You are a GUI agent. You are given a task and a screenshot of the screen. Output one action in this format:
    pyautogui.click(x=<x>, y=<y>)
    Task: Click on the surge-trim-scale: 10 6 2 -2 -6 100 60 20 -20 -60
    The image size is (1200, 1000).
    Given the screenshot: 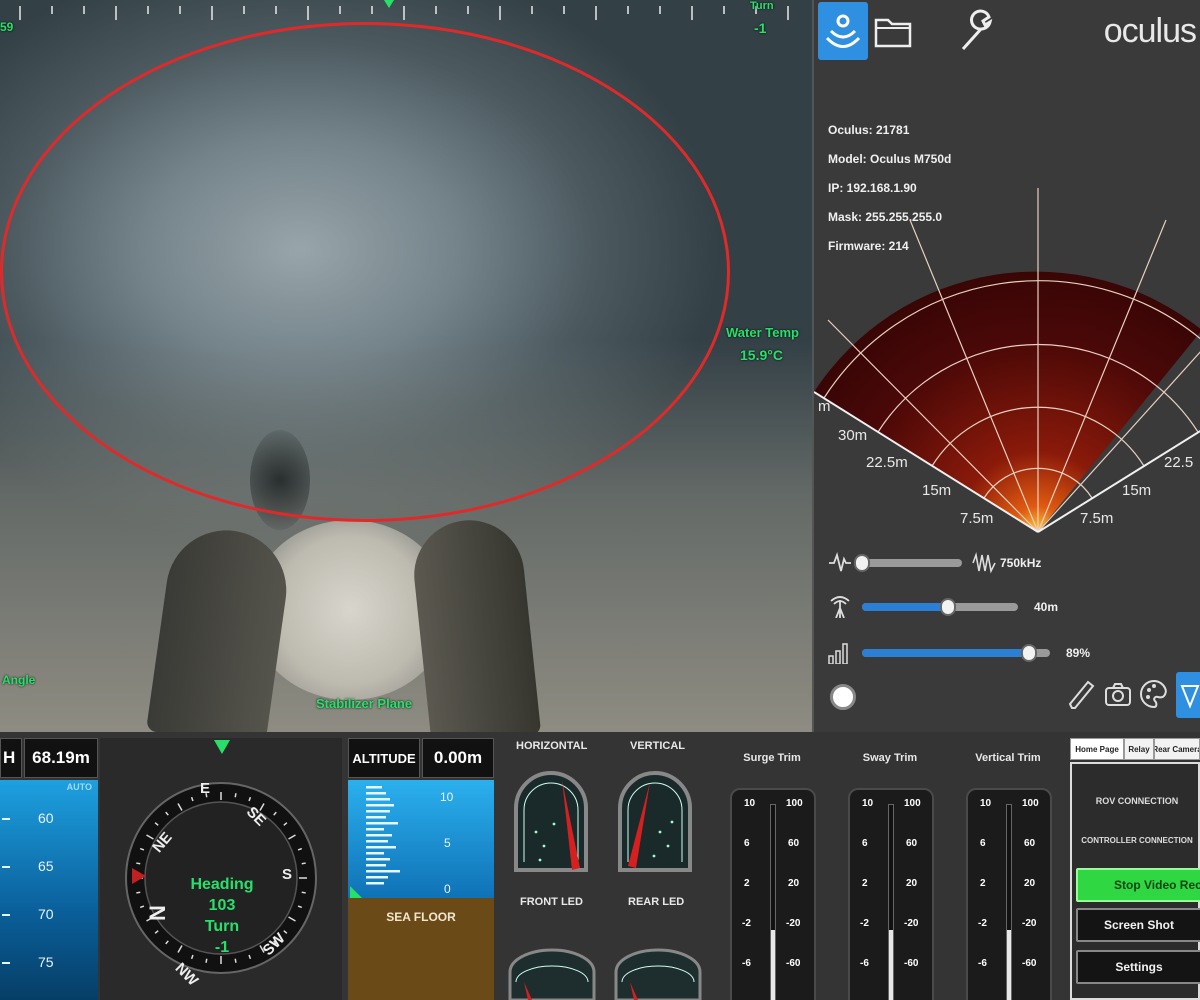 What is the action you would take?
    pyautogui.click(x=773, y=894)
    